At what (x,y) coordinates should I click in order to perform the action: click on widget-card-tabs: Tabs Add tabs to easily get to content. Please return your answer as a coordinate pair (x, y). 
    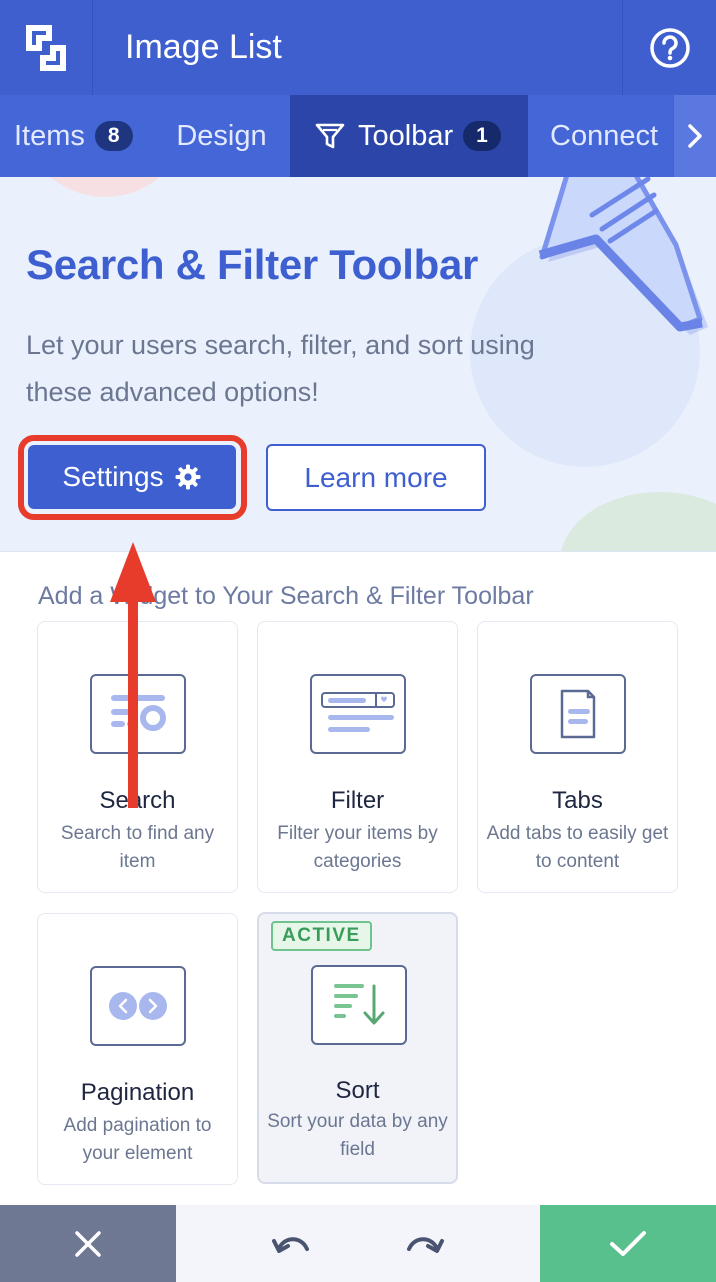
    Looking at the image, I should click on (577, 757).